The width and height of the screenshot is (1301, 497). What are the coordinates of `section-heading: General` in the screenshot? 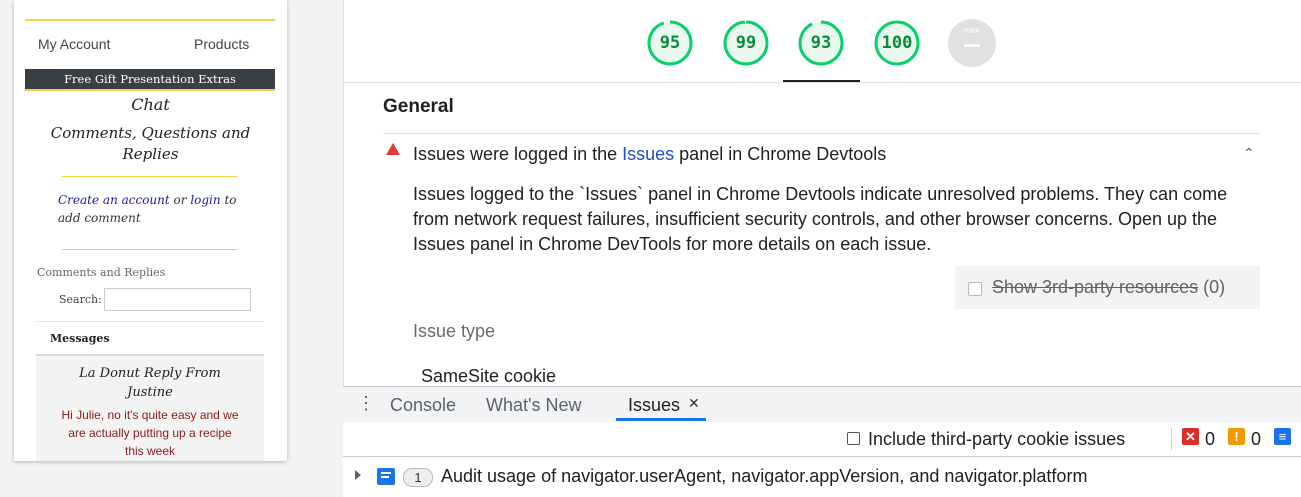 It's located at (418, 106).